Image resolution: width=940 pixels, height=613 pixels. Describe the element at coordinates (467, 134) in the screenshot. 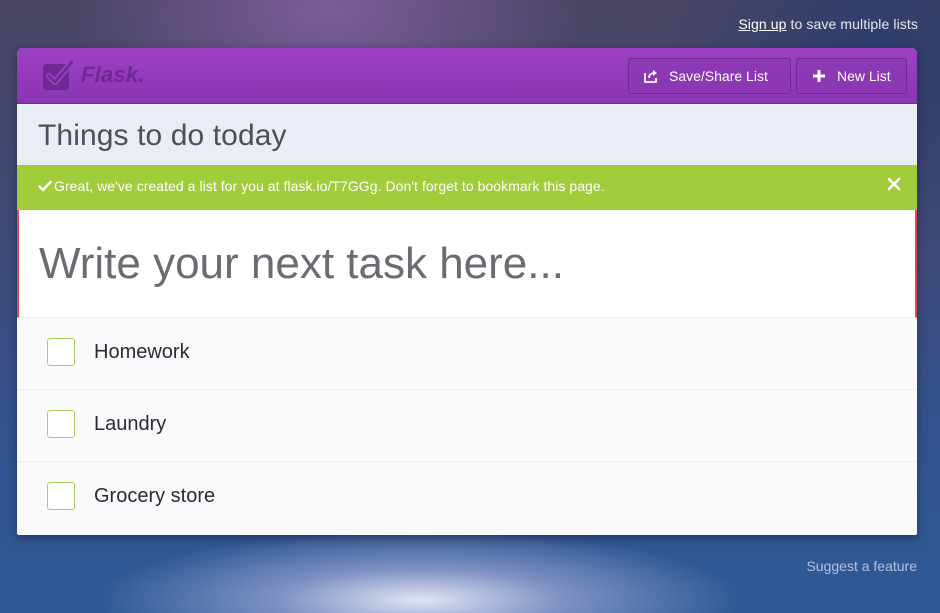

I see `list-title-bar: Things to do today` at that location.